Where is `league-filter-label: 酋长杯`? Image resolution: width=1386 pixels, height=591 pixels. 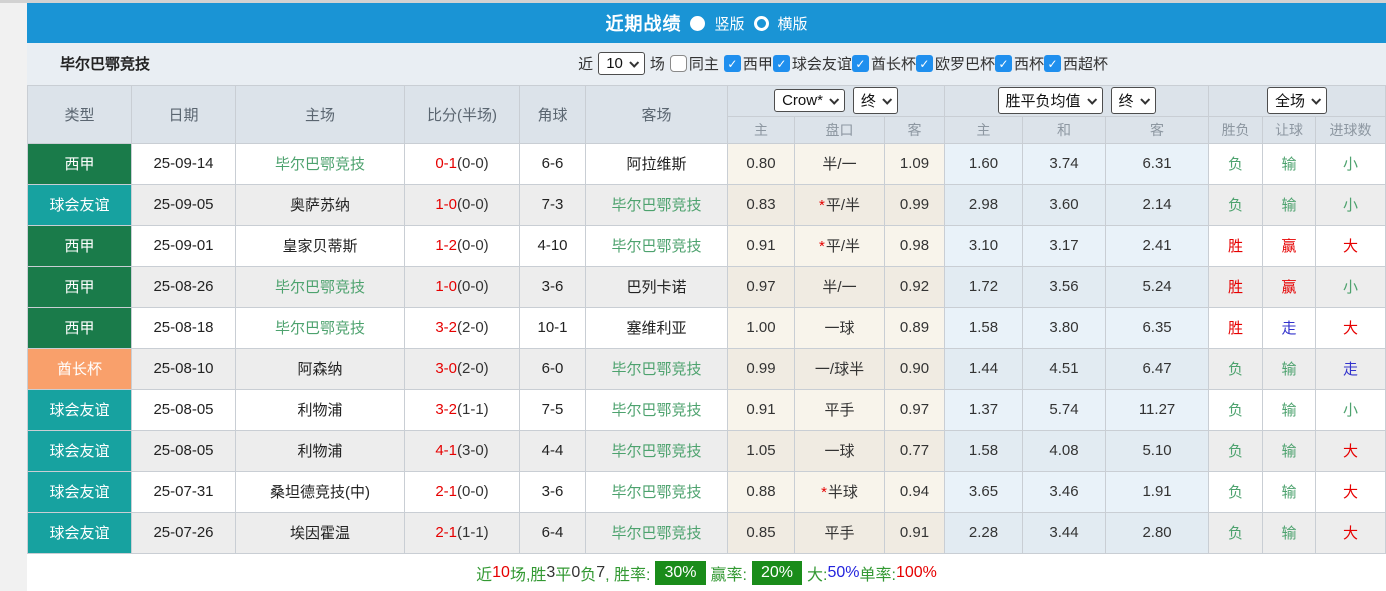 league-filter-label: 酋长杯 is located at coordinates (893, 65).